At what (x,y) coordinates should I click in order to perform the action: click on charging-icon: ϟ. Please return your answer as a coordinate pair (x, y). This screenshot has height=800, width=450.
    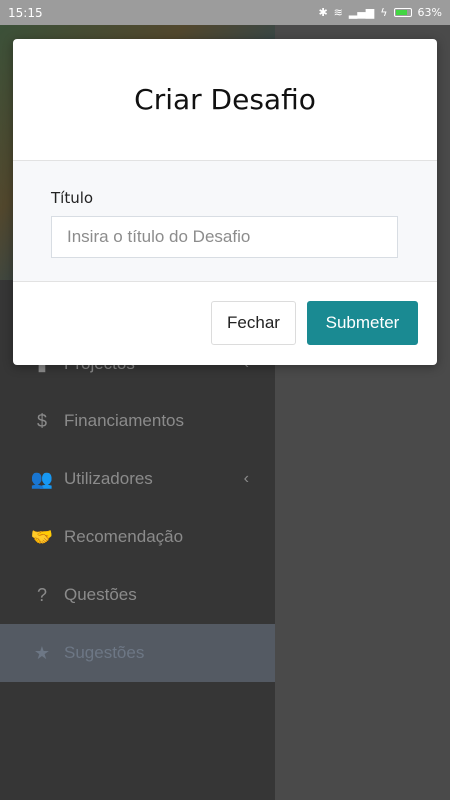
    Looking at the image, I should click on (384, 12).